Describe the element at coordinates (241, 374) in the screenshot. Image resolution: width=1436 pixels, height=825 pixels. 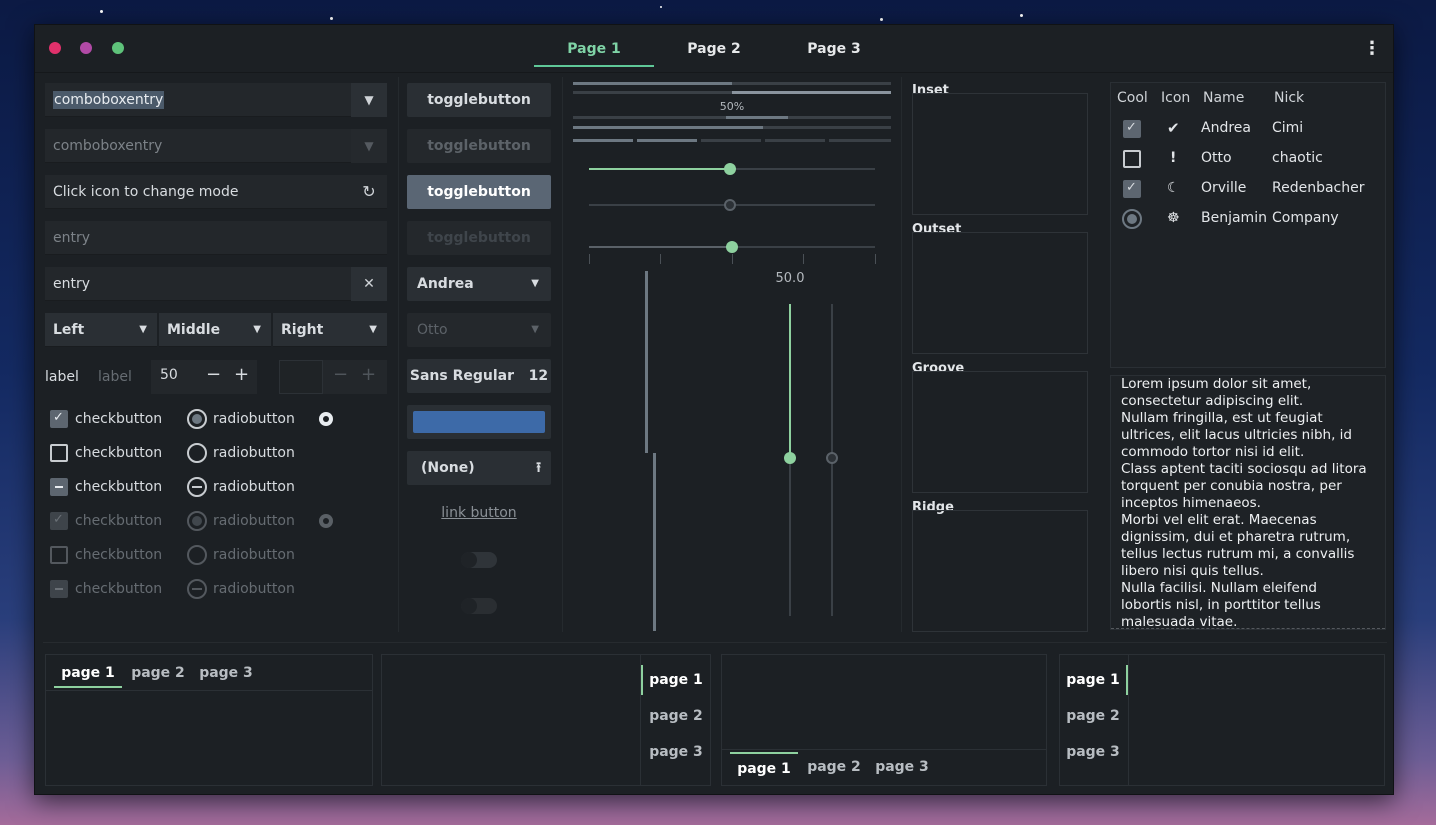
I see `plus-icon: +` at that location.